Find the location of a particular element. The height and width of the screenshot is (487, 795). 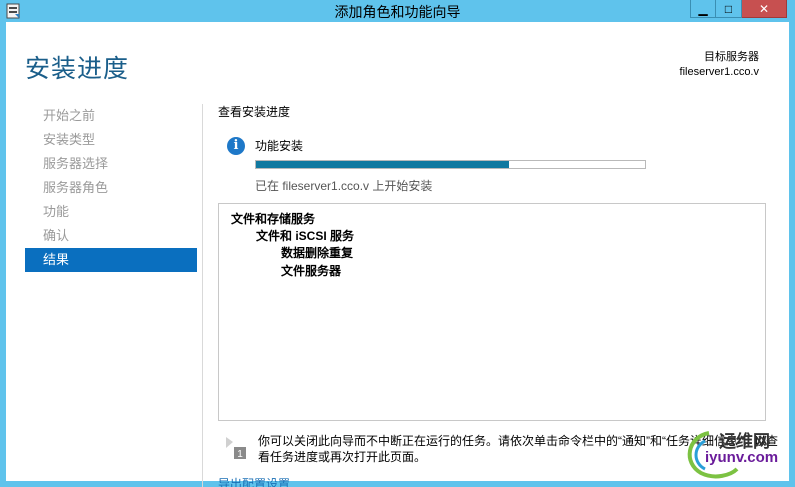

flag-number: 1 is located at coordinates (240, 454).